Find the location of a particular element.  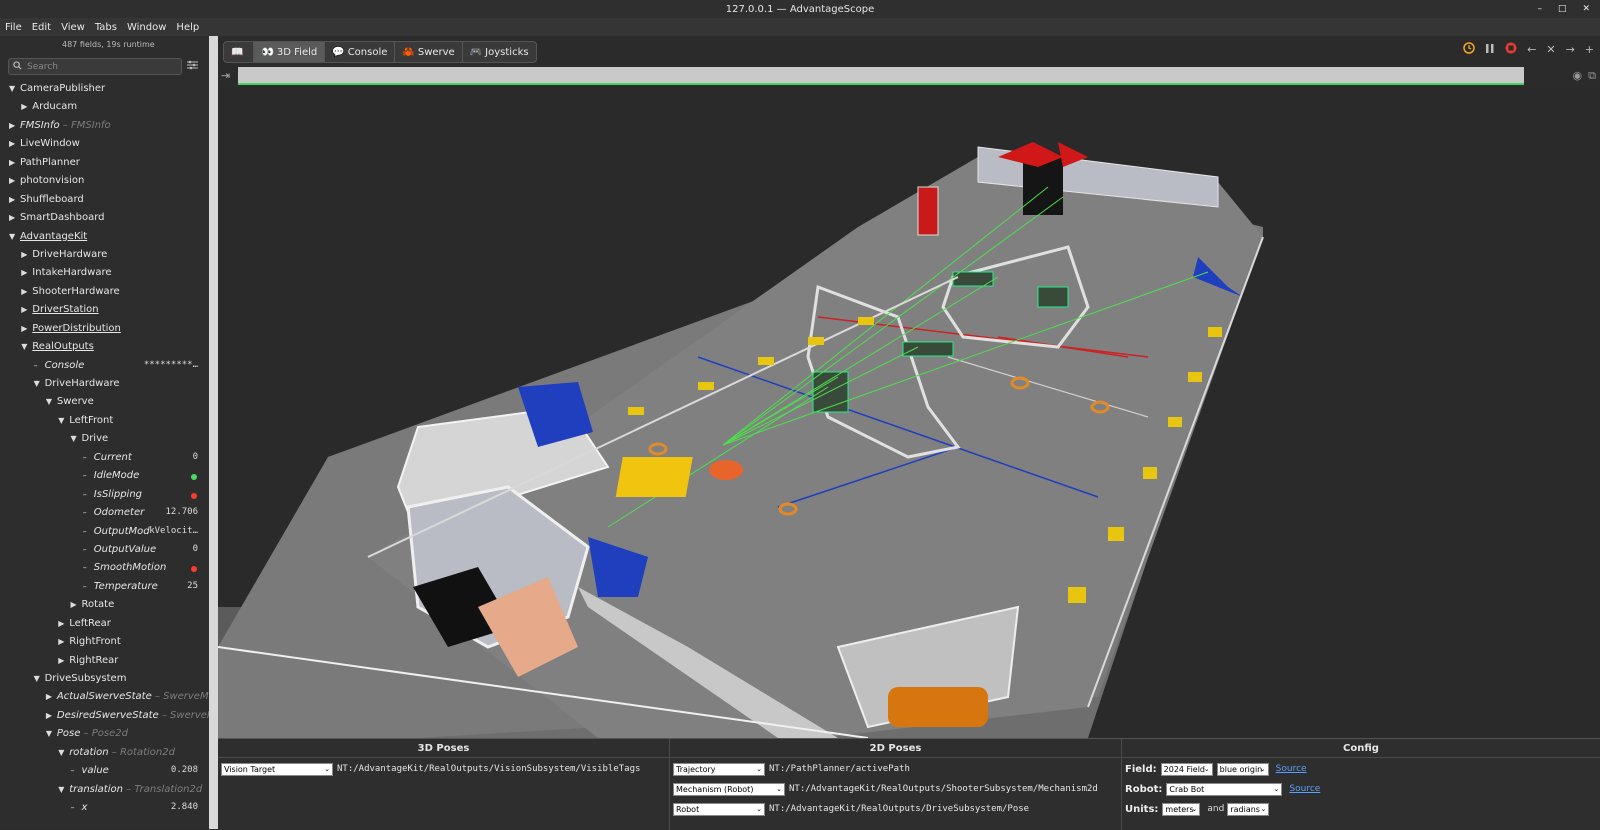

tree-row: ▼ DriveSubsystem is located at coordinates (104, 679).